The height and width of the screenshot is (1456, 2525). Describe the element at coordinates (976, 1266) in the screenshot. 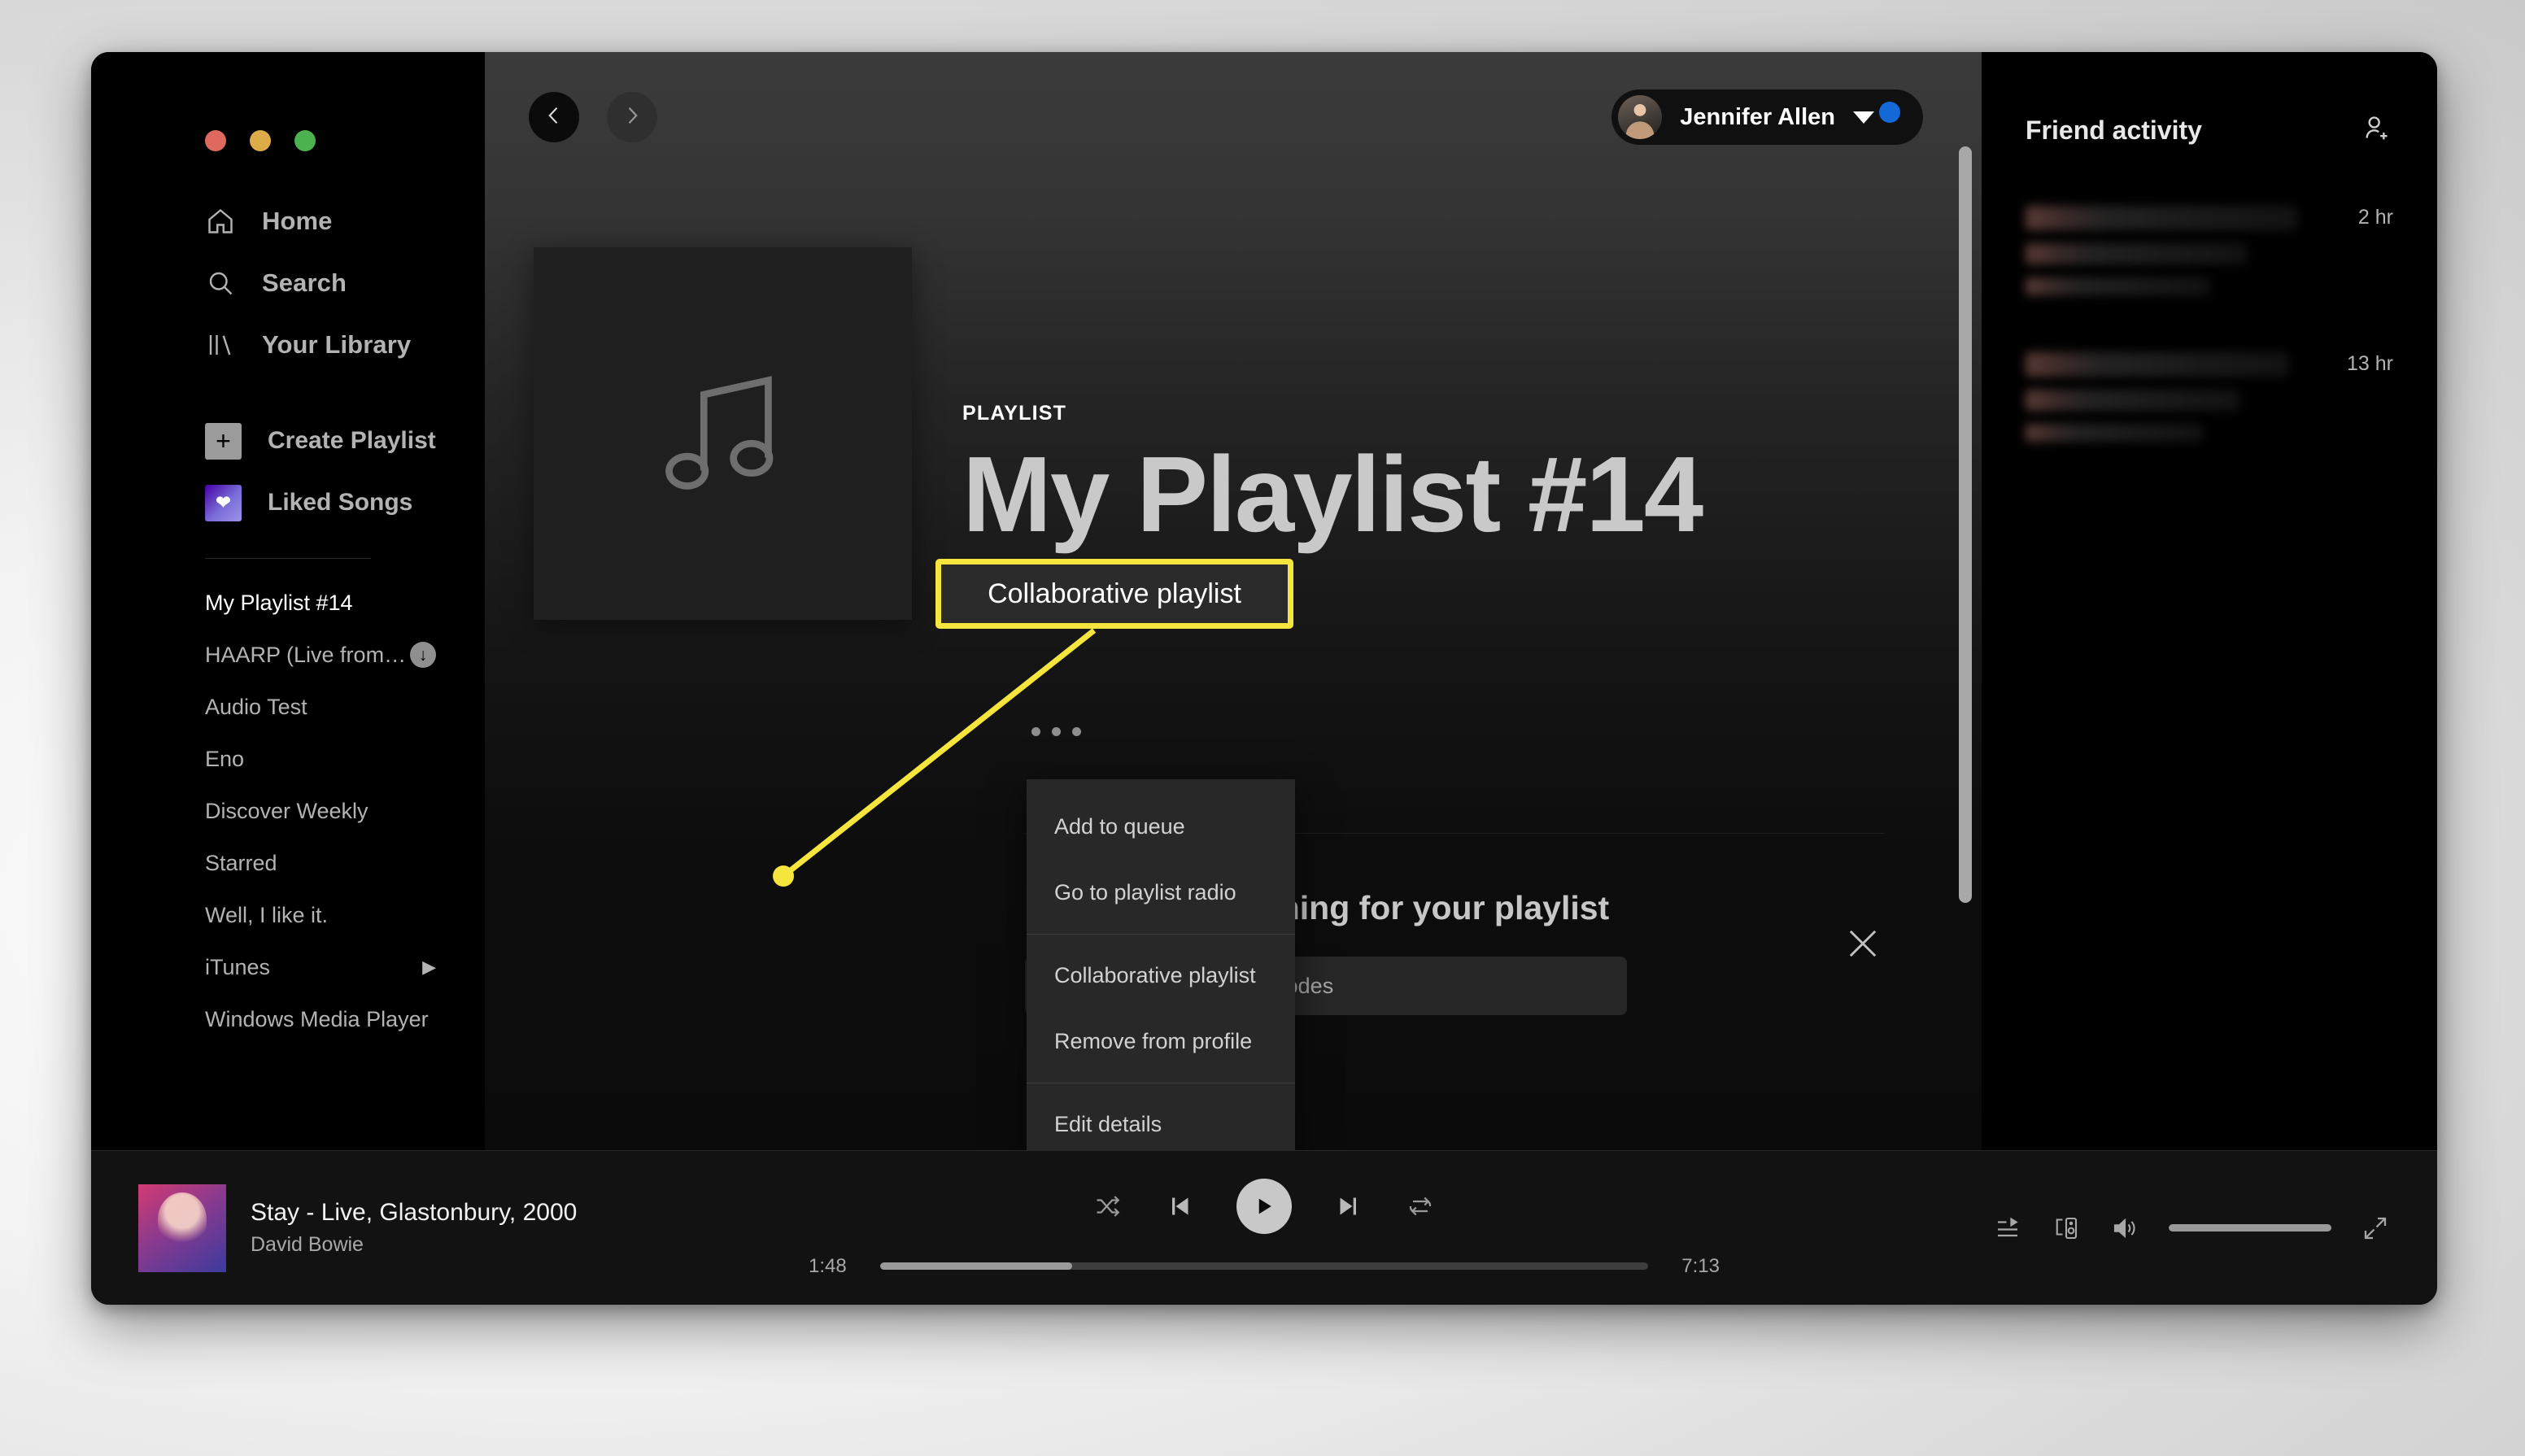

I see `progress-fill` at that location.